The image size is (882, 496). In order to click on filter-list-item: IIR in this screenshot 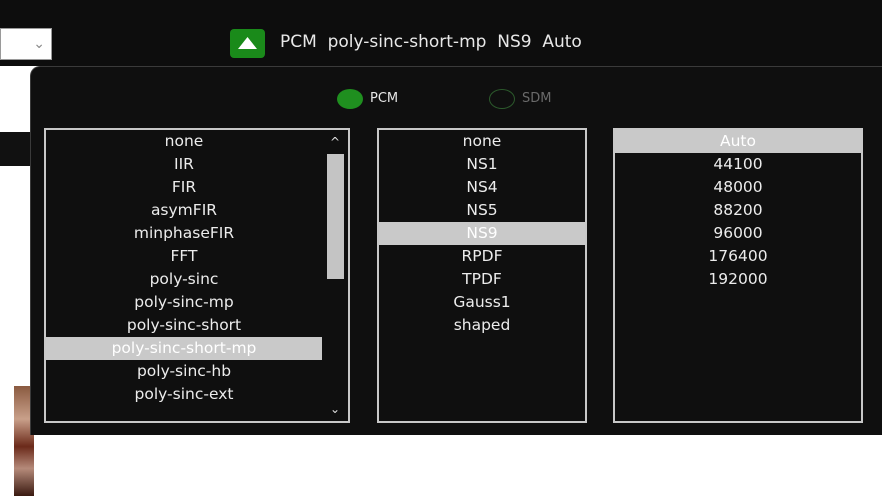, I will do `click(184, 164)`.